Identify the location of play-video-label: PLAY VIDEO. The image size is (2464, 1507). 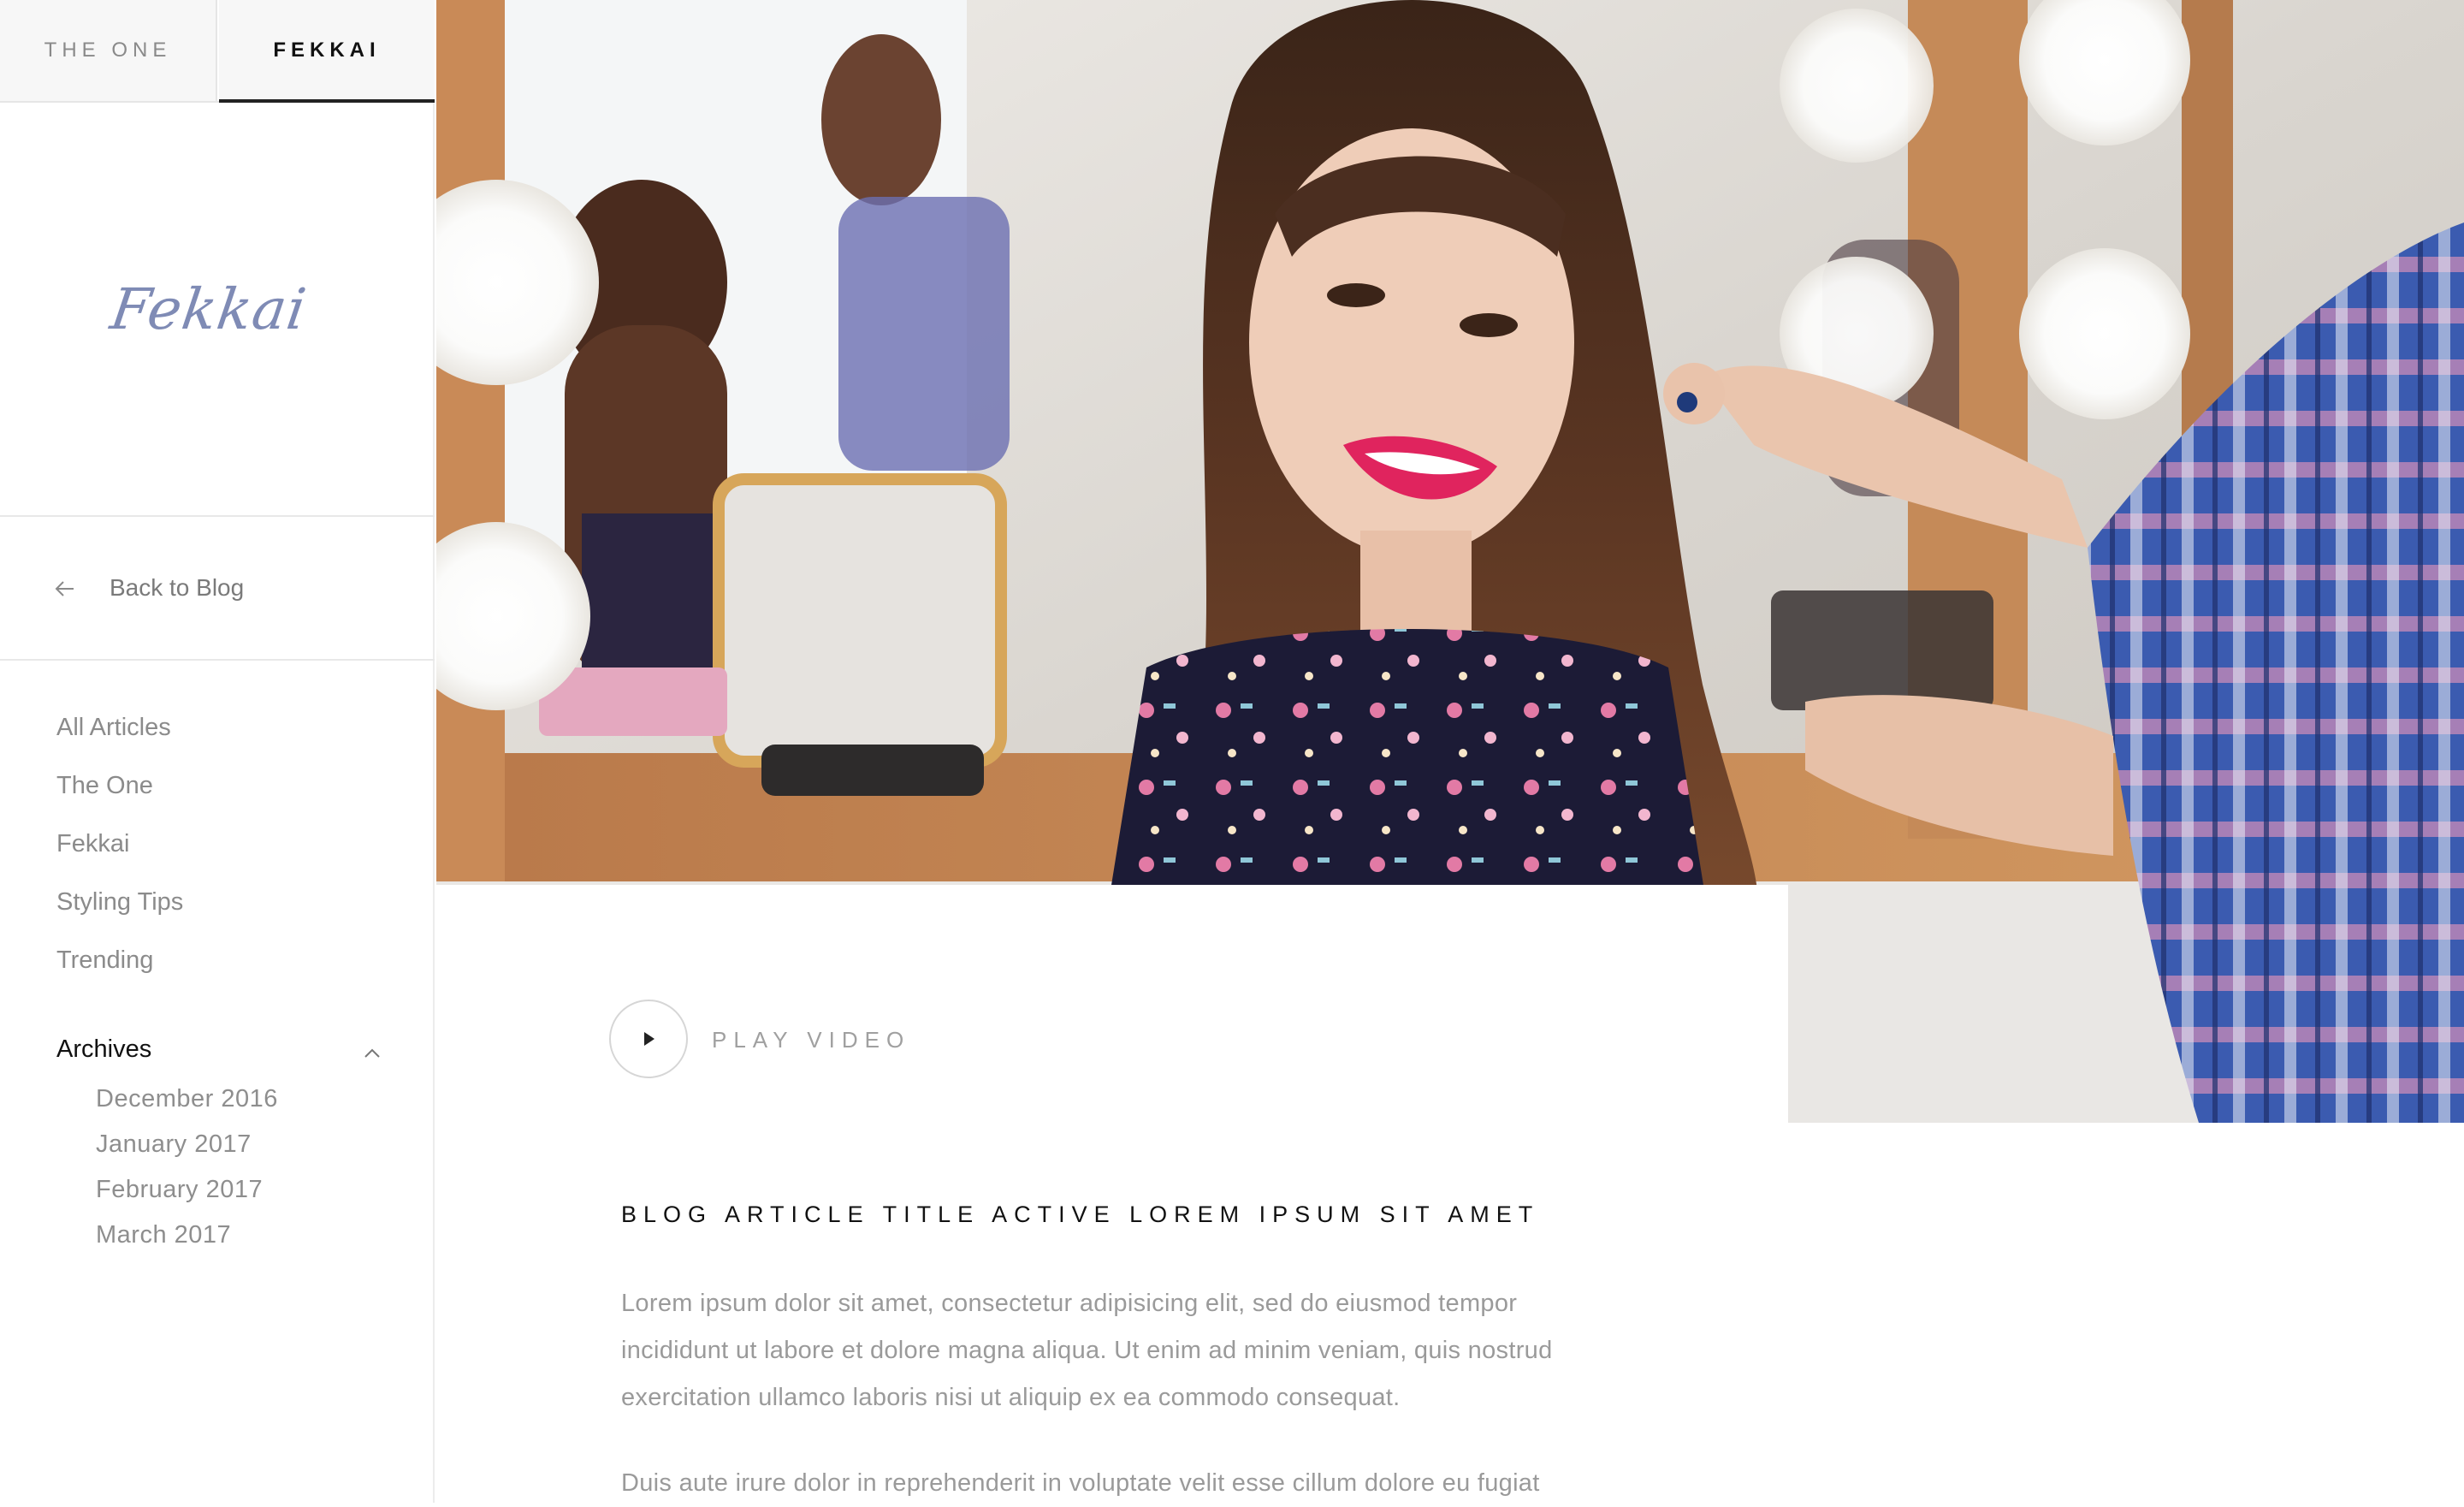
(811, 1040).